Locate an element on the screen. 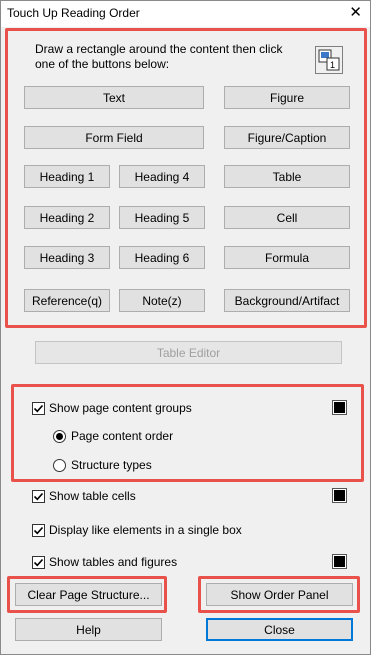  table-cells-color-swatch is located at coordinates (339, 495).